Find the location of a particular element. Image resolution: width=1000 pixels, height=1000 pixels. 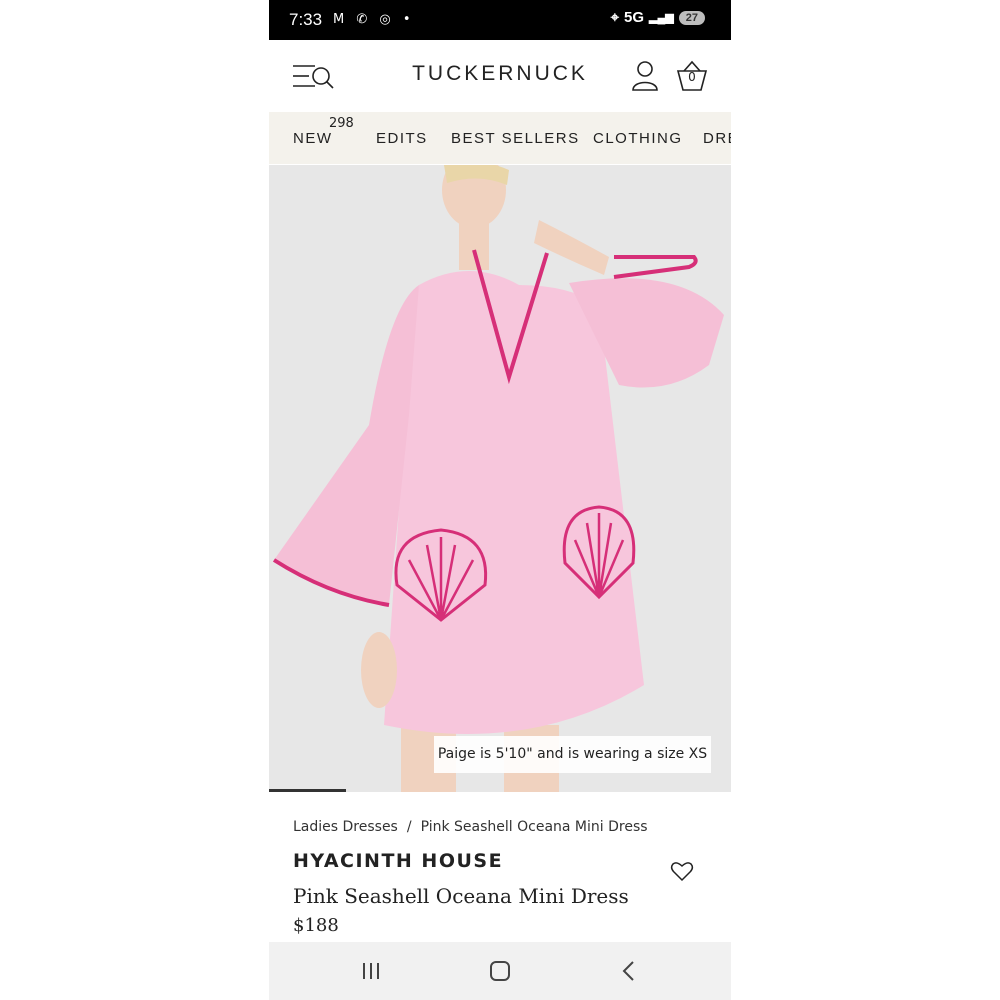

home-icon is located at coordinates (500, 971).